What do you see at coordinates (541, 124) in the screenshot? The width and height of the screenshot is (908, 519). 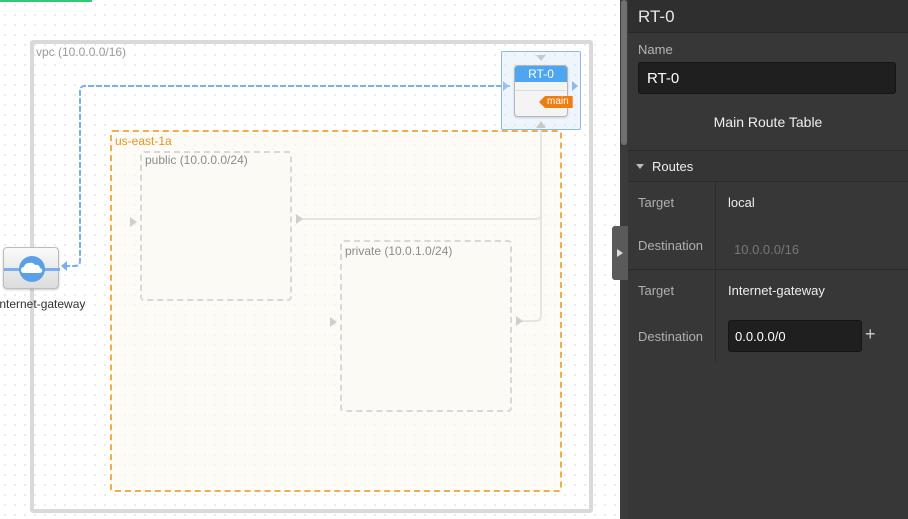 I see `rt-port-bottom` at bounding box center [541, 124].